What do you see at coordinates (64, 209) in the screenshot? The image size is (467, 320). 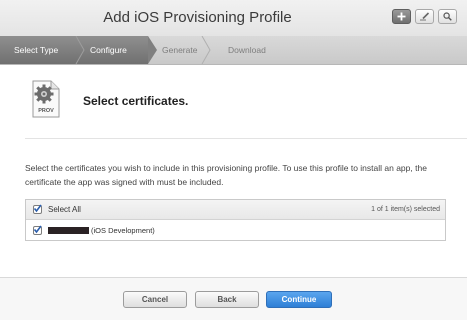 I see `select-all-label: Select All` at bounding box center [64, 209].